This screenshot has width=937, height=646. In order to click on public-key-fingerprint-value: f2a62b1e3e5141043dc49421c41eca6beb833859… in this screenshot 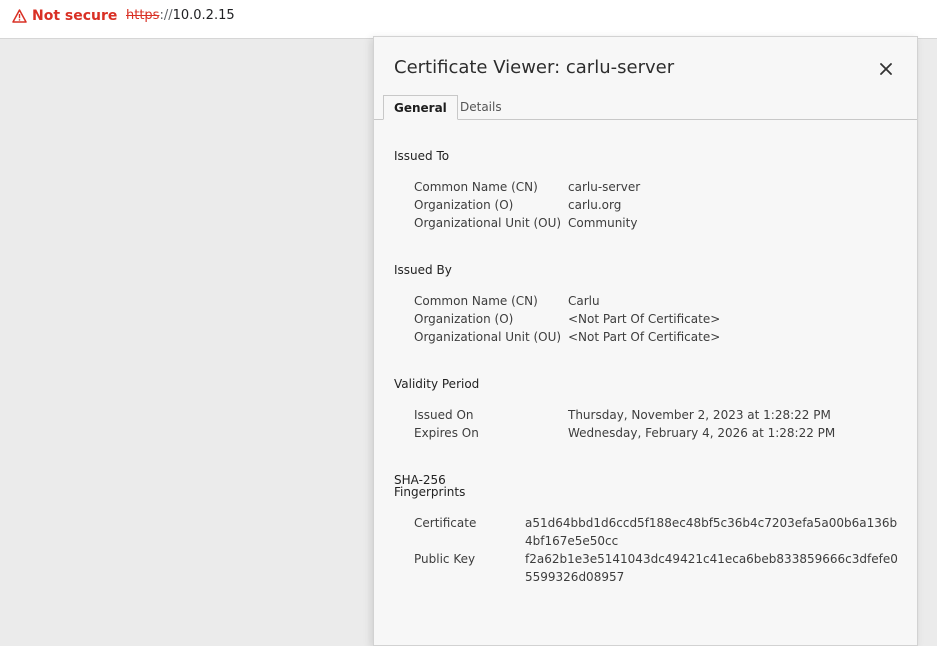, I will do `click(711, 568)`.